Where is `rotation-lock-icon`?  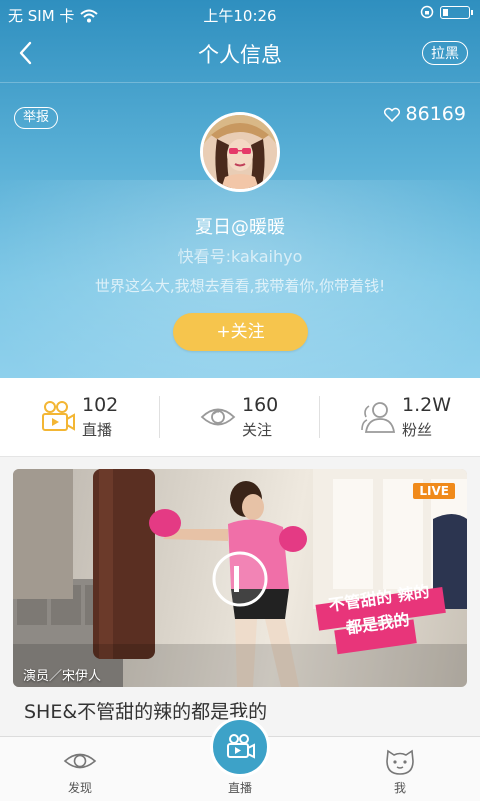
rotation-lock-icon is located at coordinates (427, 12).